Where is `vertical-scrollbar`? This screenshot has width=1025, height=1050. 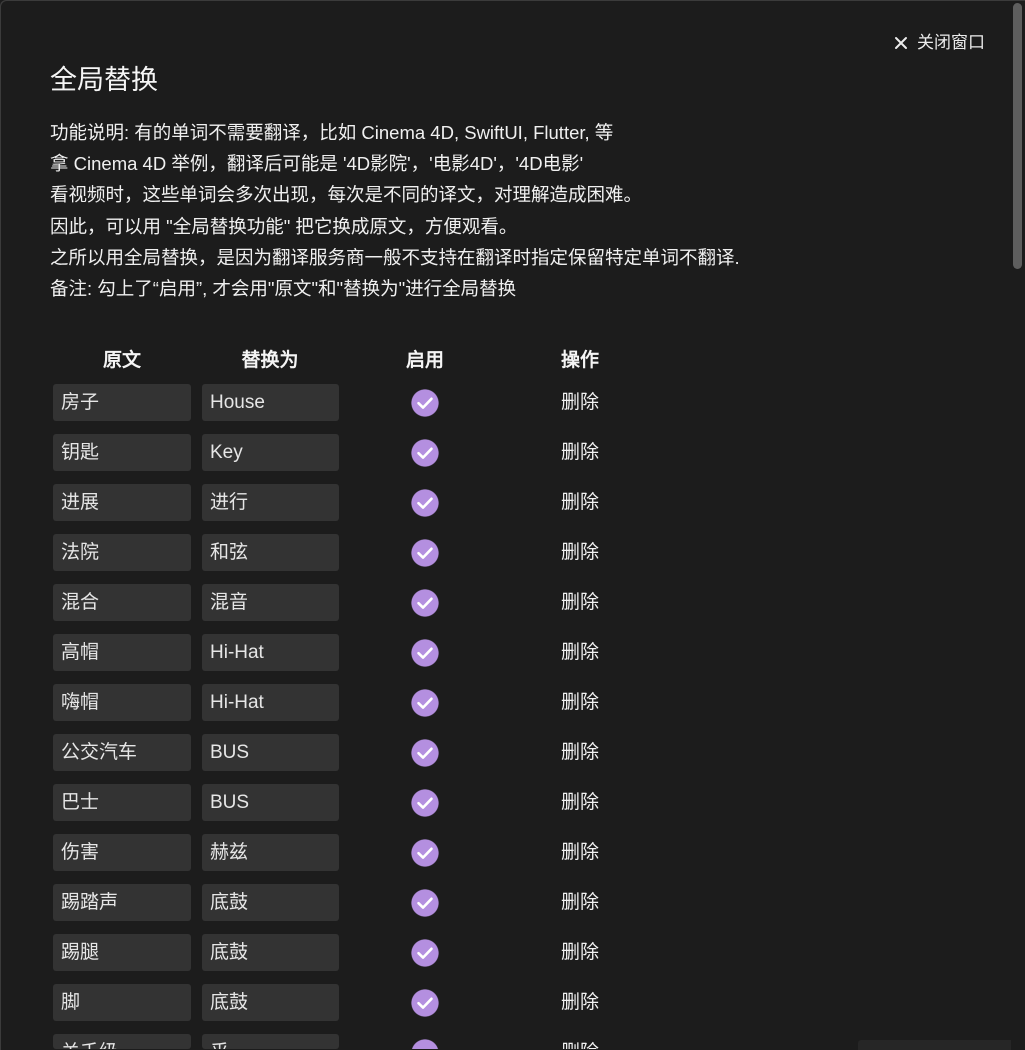
vertical-scrollbar is located at coordinates (1017, 525).